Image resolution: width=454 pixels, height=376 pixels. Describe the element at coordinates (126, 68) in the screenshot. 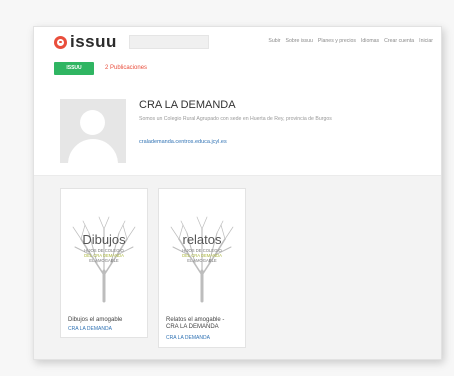

I see `publications-count: 2 Publicaciones` at that location.